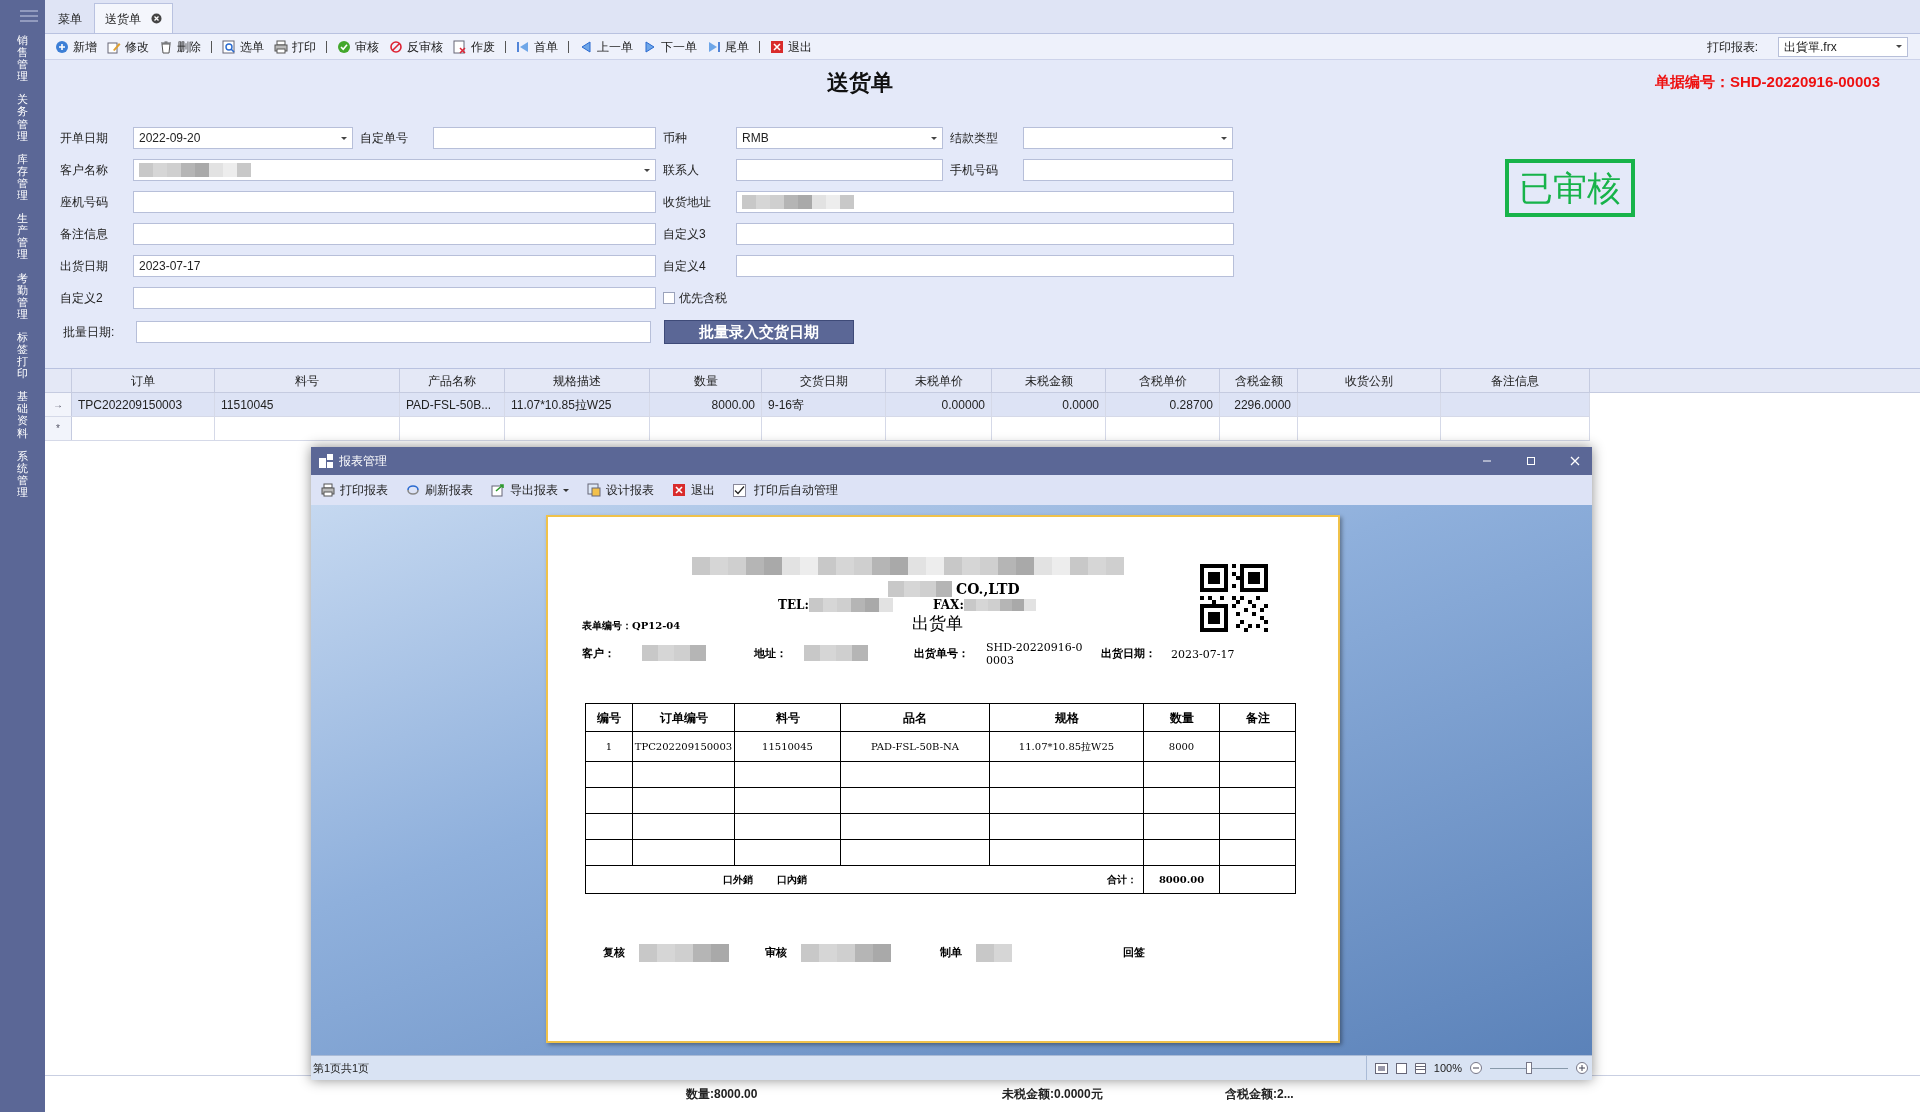  Describe the element at coordinates (1570, 188) in the screenshot. I see `approved-stamp: 已审核` at that location.